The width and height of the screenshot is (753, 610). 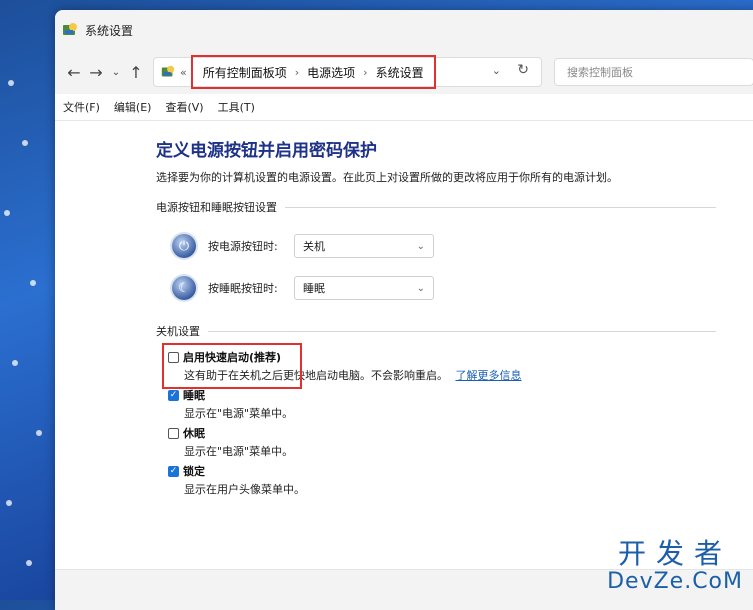 I want to click on window-title: 系统设置, so click(x=109, y=30).